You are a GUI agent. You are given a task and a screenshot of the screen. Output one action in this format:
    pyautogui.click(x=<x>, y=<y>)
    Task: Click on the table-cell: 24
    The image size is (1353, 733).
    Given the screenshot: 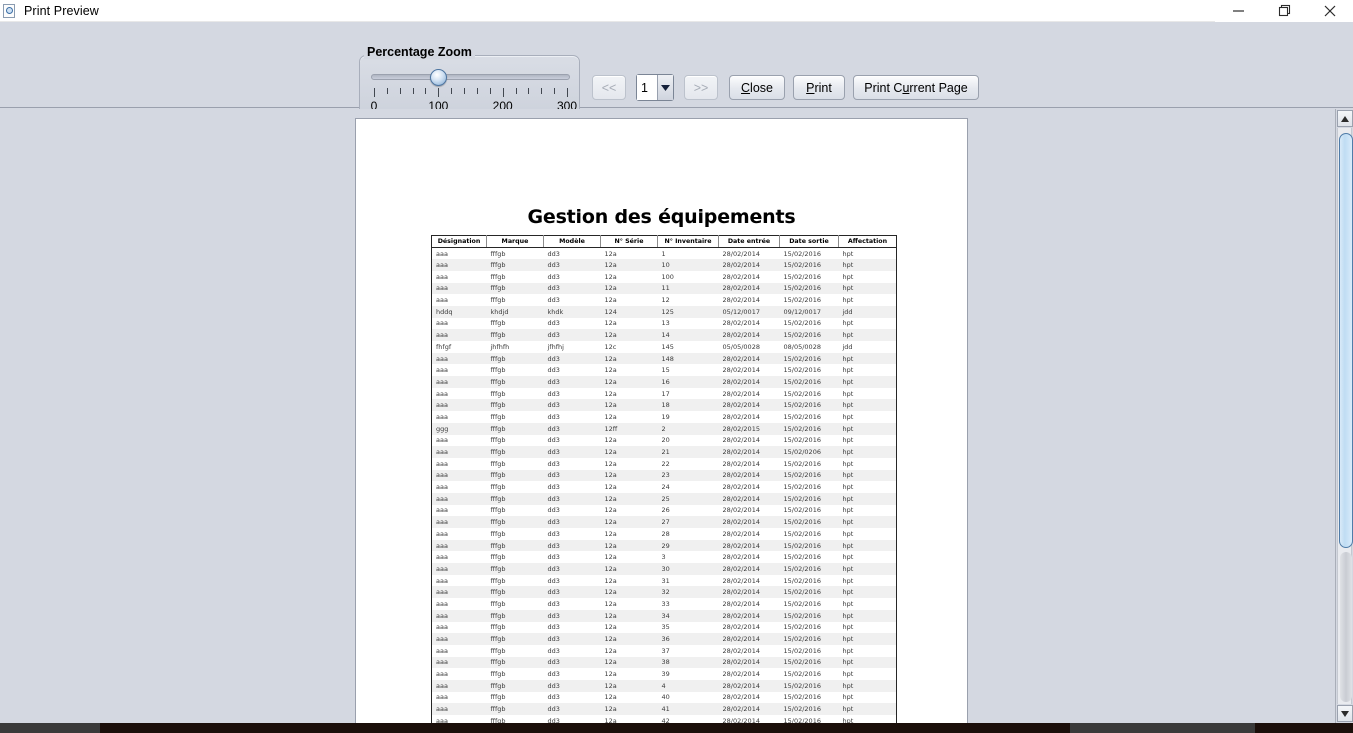 What is the action you would take?
    pyautogui.click(x=665, y=487)
    